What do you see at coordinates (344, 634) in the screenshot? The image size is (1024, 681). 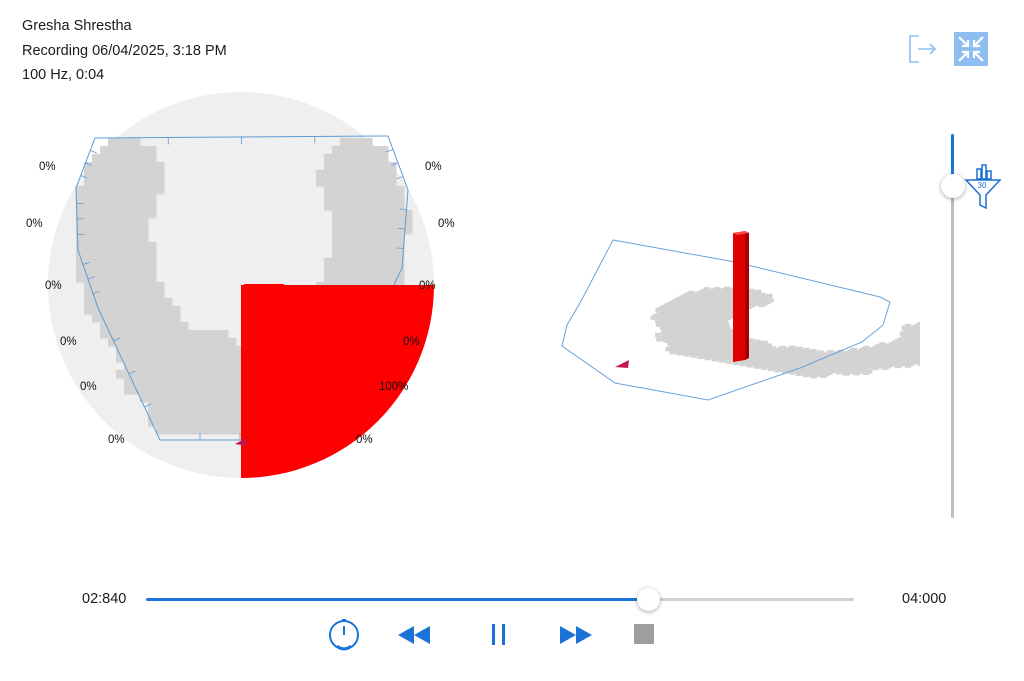 I see `timer-button` at bounding box center [344, 634].